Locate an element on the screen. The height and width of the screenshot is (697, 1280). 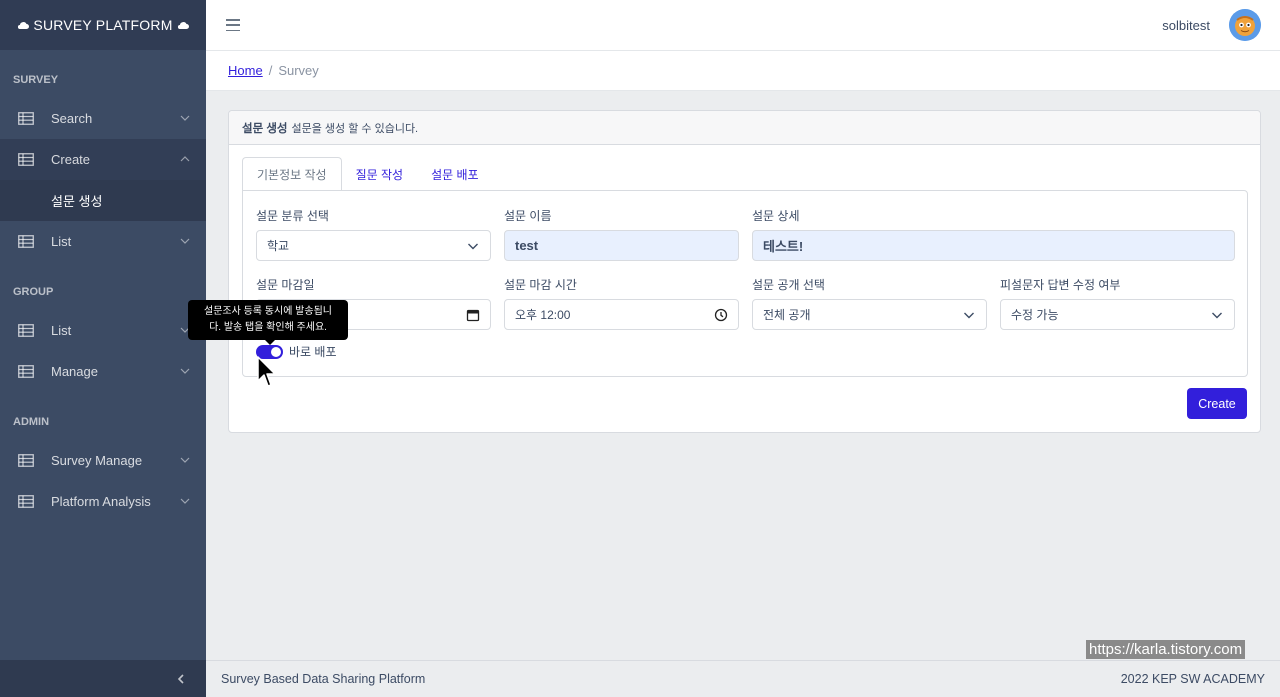
sidebar-item-label: Platform Analysis is located at coordinates (101, 501).